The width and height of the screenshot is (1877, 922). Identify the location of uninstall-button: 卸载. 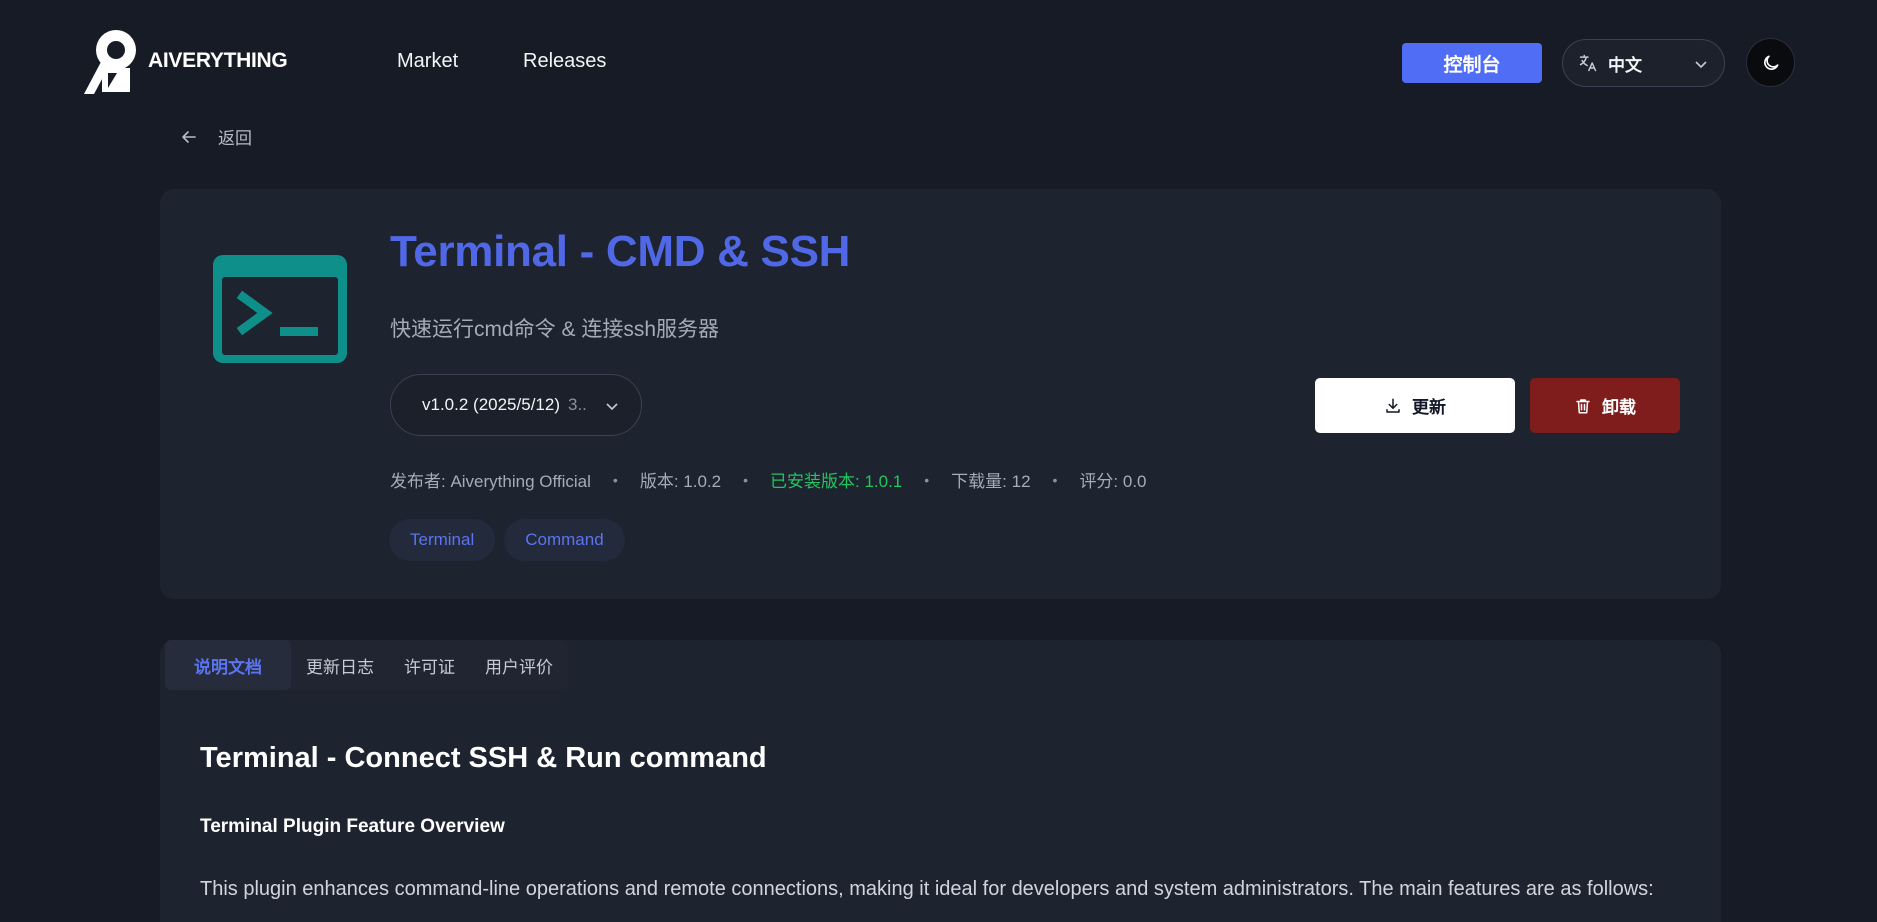
(1605, 405).